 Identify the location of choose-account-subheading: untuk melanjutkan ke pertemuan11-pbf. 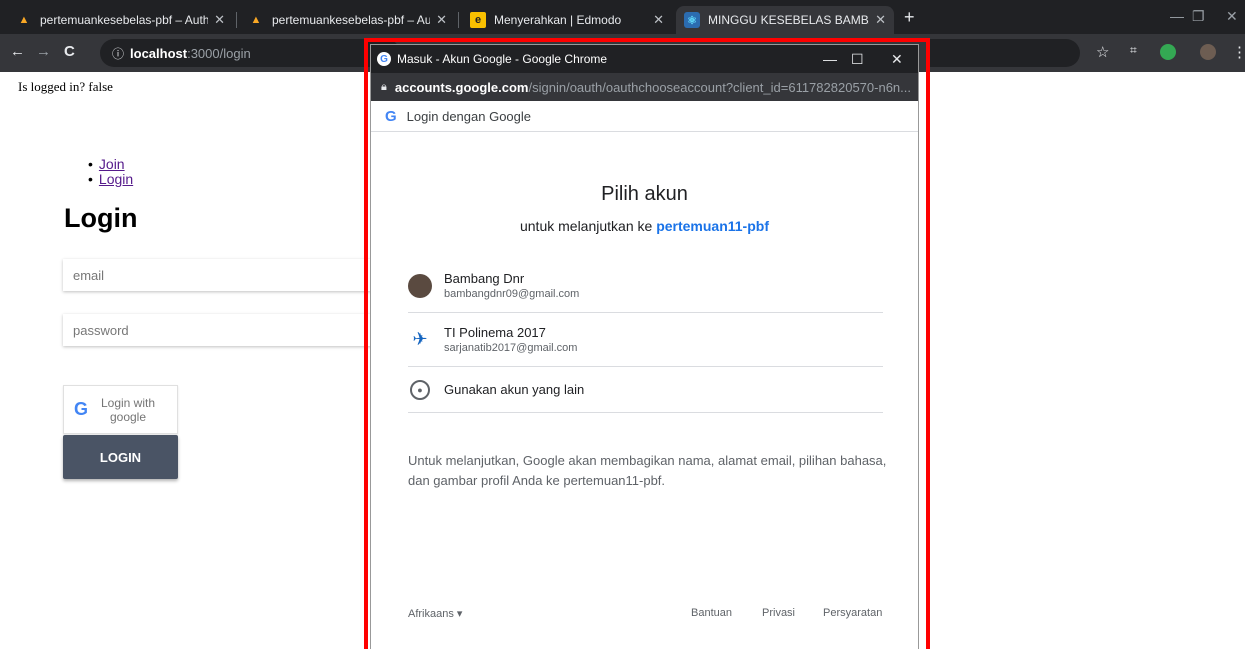
(644, 226).